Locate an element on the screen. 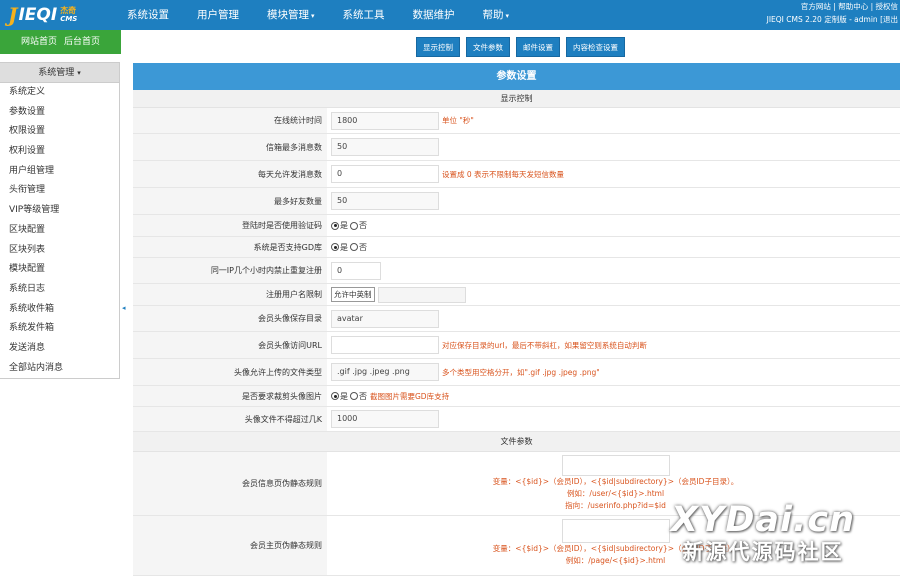  daily-messages-input: 0 is located at coordinates (385, 174).